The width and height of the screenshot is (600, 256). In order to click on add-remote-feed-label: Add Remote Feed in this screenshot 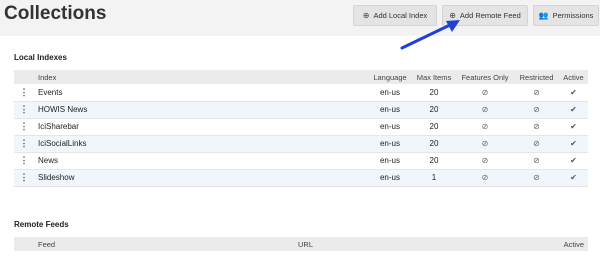, I will do `click(490, 15)`.